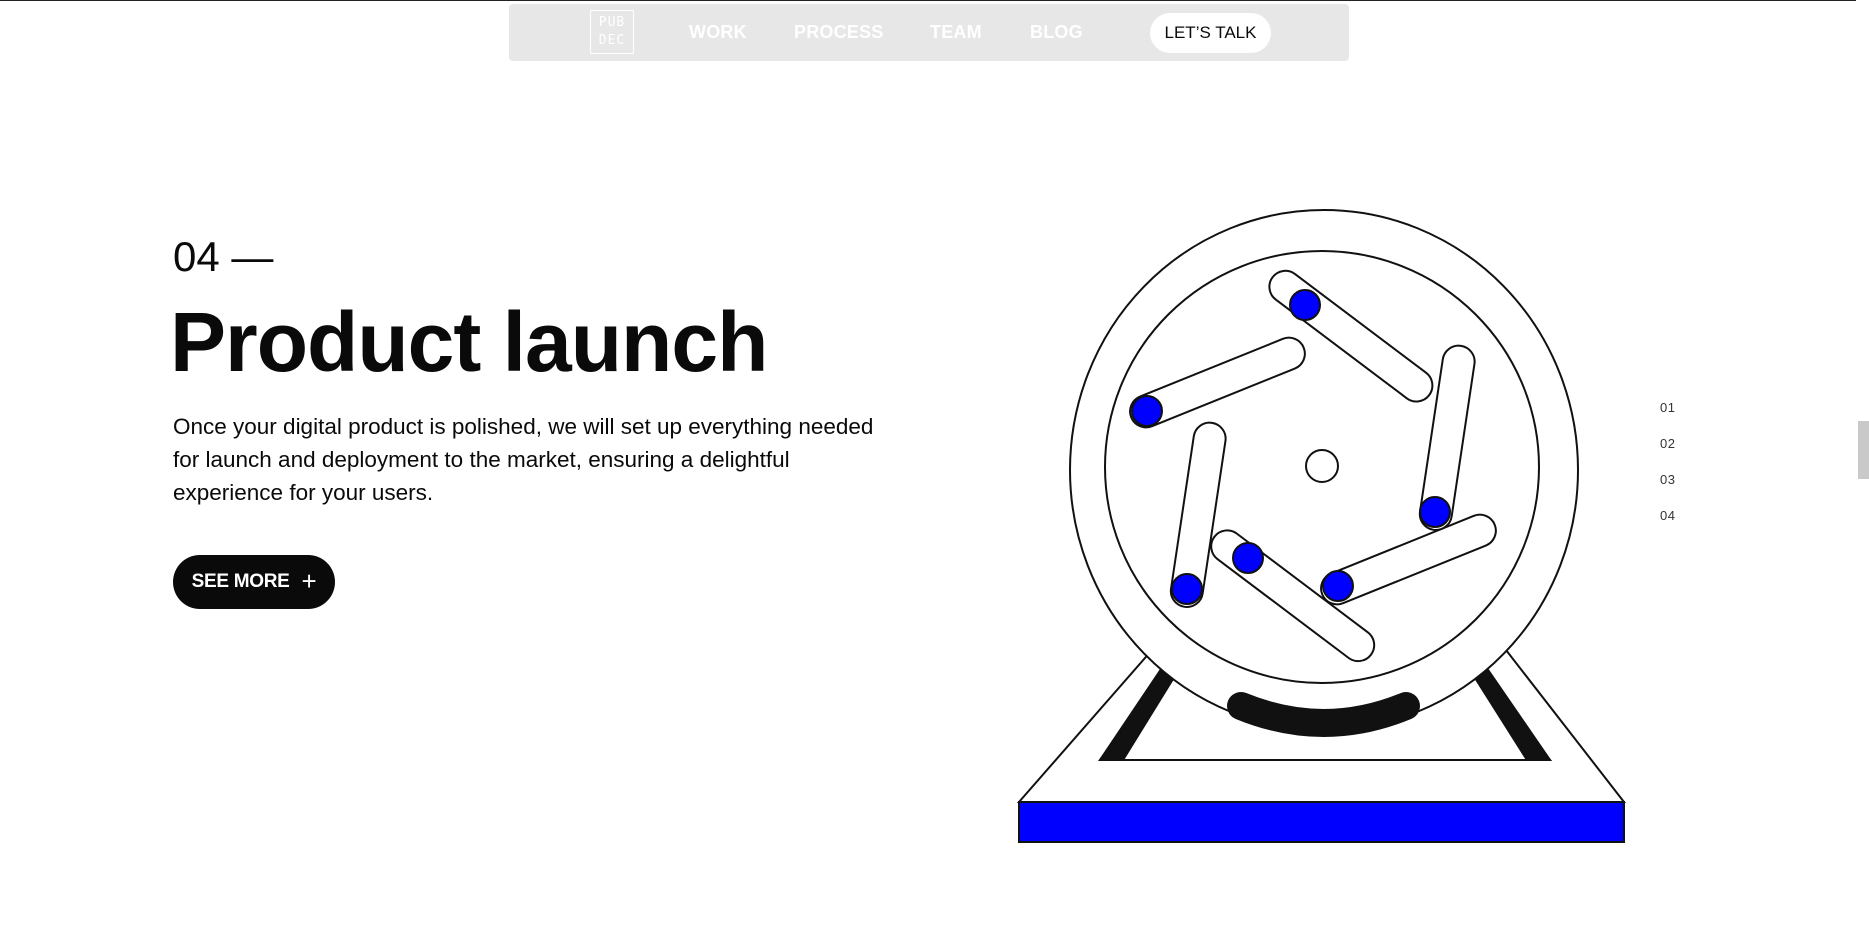  Describe the element at coordinates (223, 256) in the screenshot. I see `step-number: 04 —` at that location.